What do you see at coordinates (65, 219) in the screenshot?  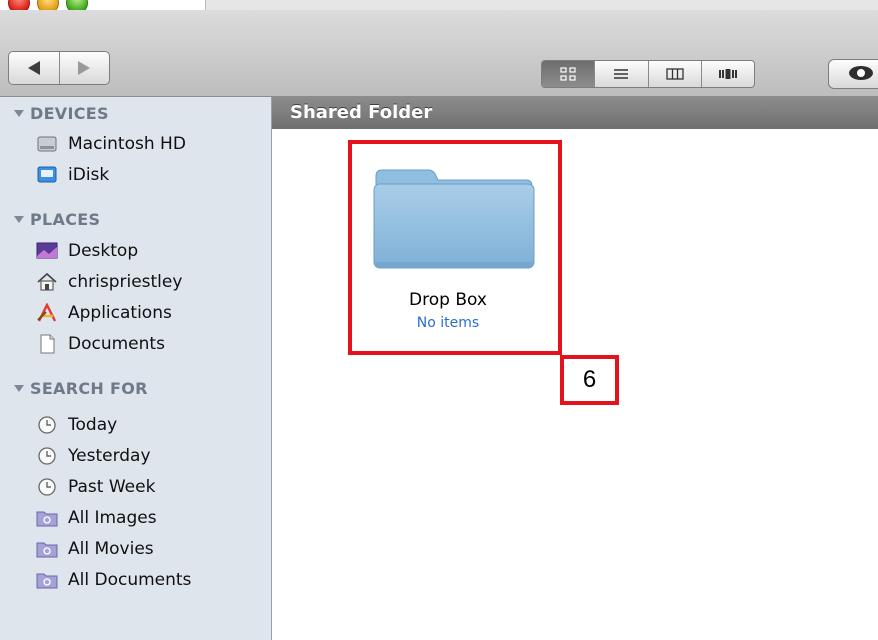 I see `section-label: PLACES` at bounding box center [65, 219].